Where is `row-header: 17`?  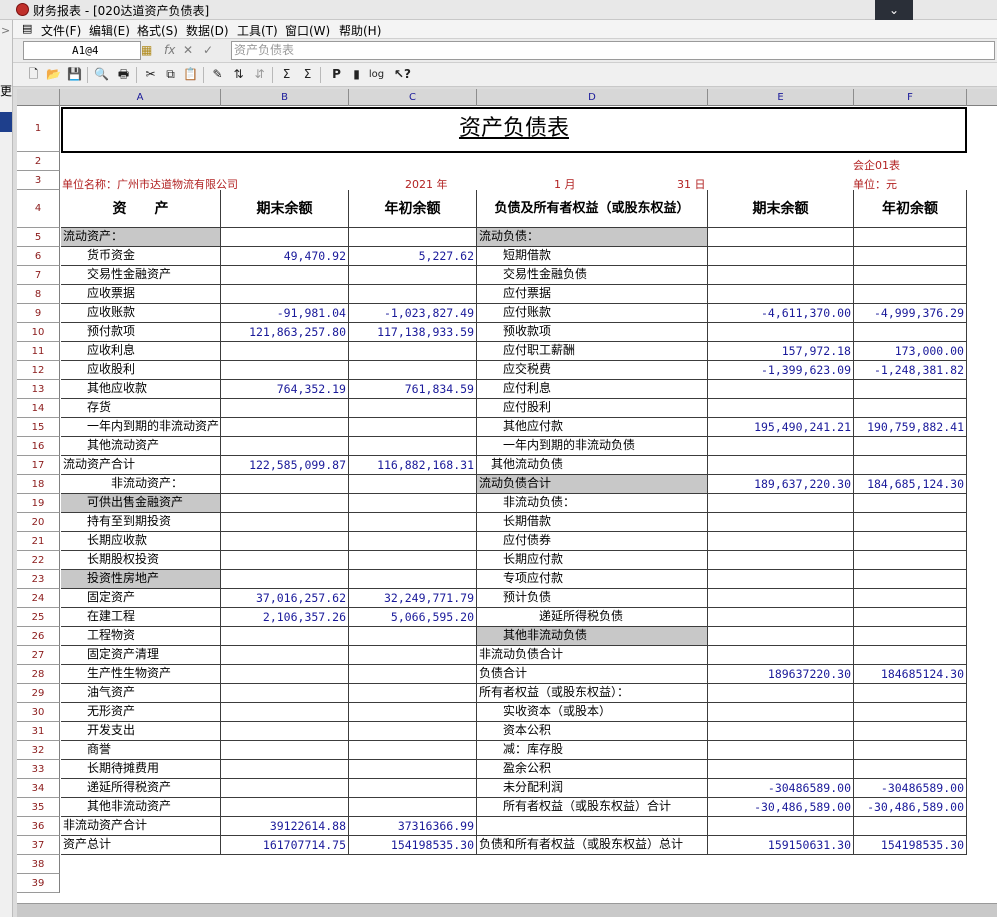
row-header: 17 is located at coordinates (38, 465).